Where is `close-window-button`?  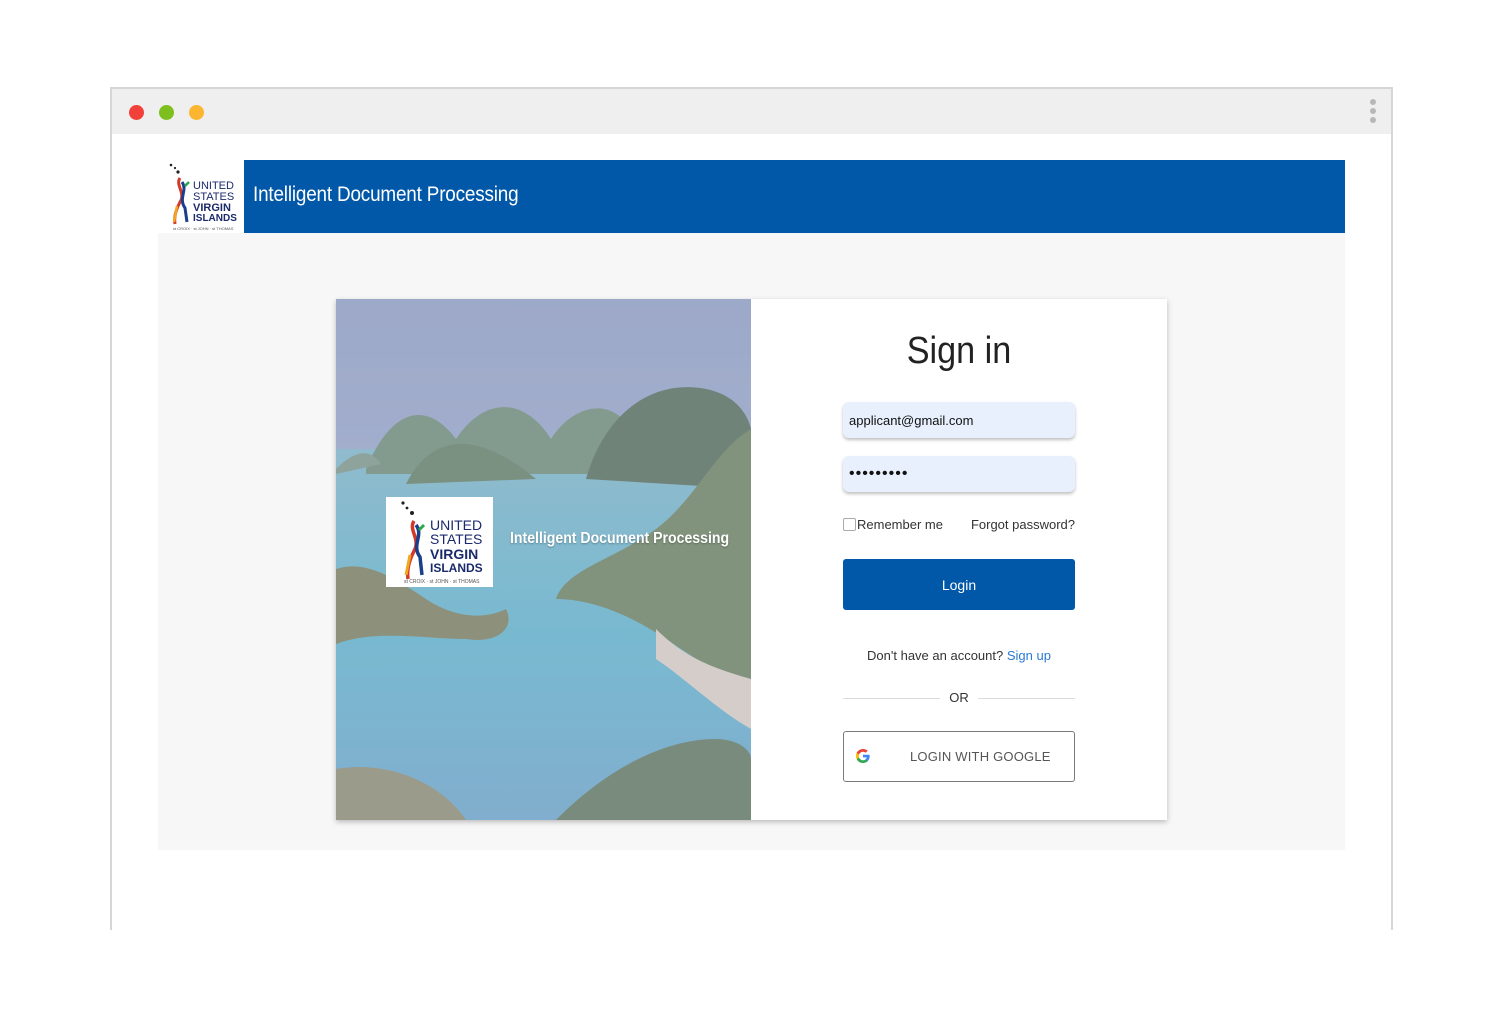 close-window-button is located at coordinates (136, 112).